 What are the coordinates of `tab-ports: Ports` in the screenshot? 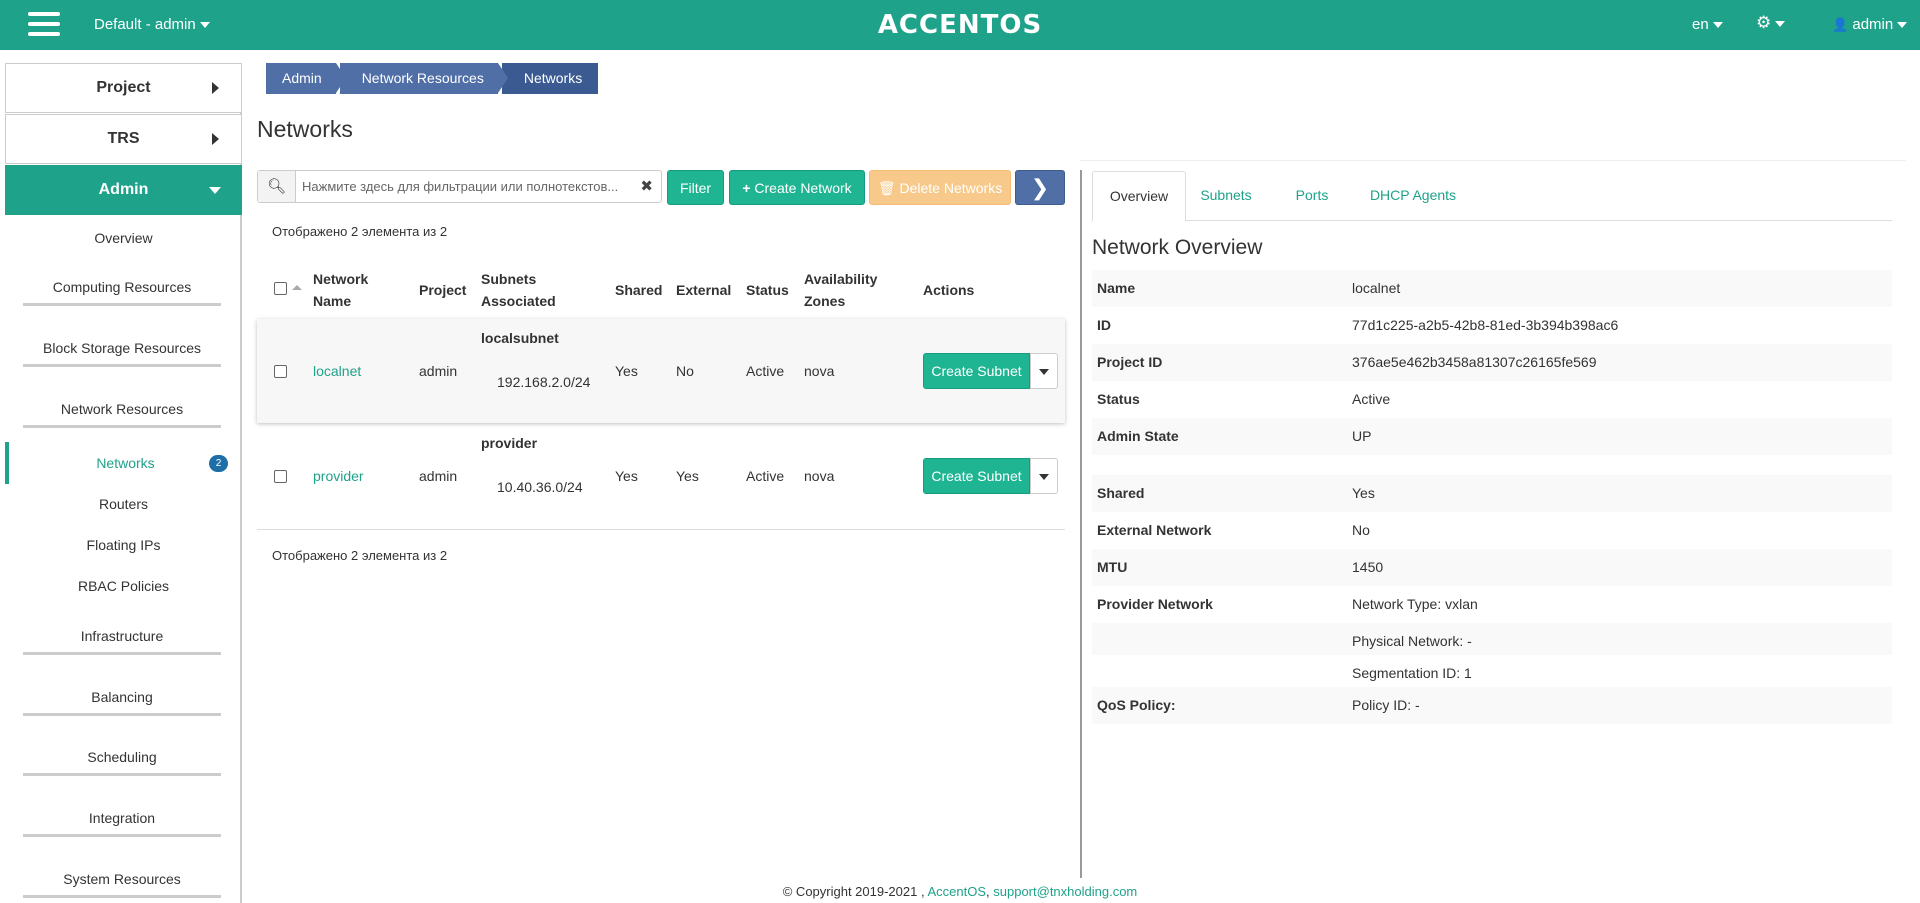 It's located at (1312, 196).